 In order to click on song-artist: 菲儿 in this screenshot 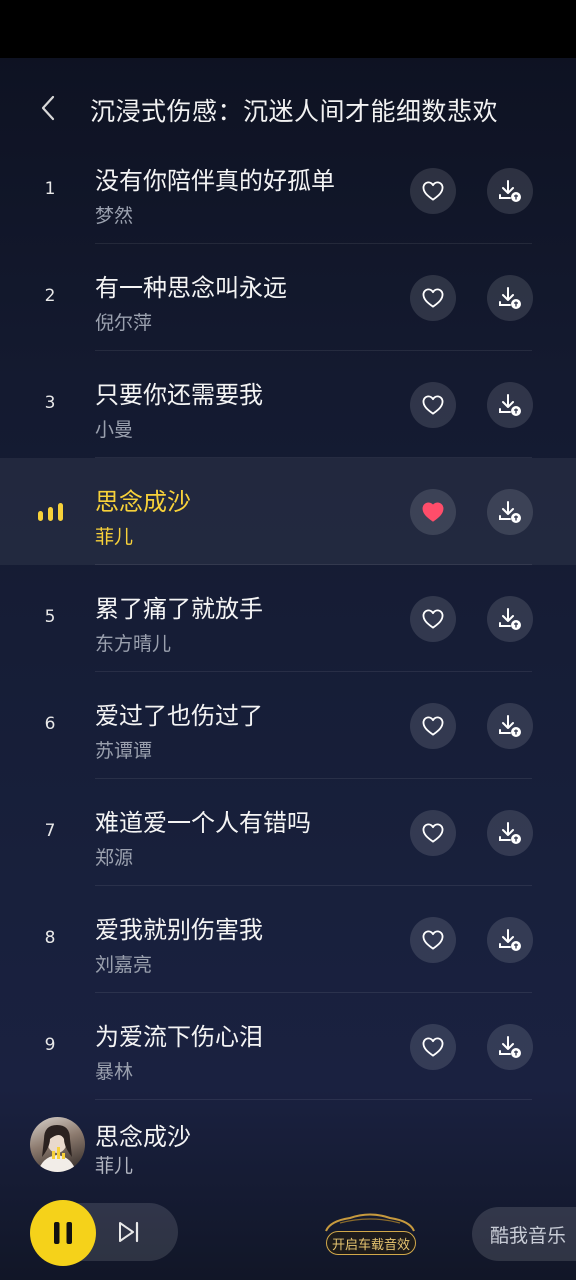, I will do `click(114, 537)`.